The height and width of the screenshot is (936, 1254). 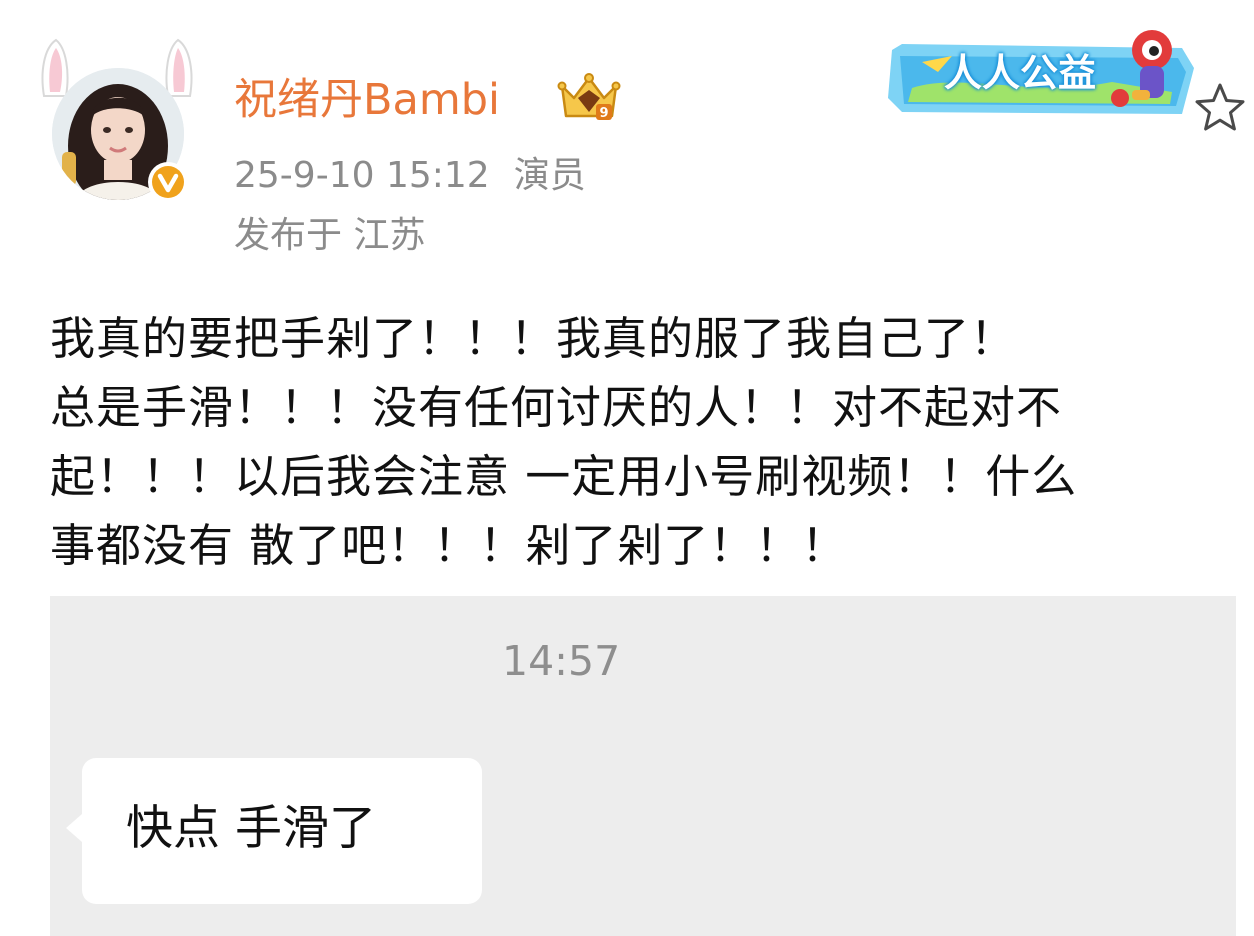 I want to click on bubble-tail, so click(x=74, y=828).